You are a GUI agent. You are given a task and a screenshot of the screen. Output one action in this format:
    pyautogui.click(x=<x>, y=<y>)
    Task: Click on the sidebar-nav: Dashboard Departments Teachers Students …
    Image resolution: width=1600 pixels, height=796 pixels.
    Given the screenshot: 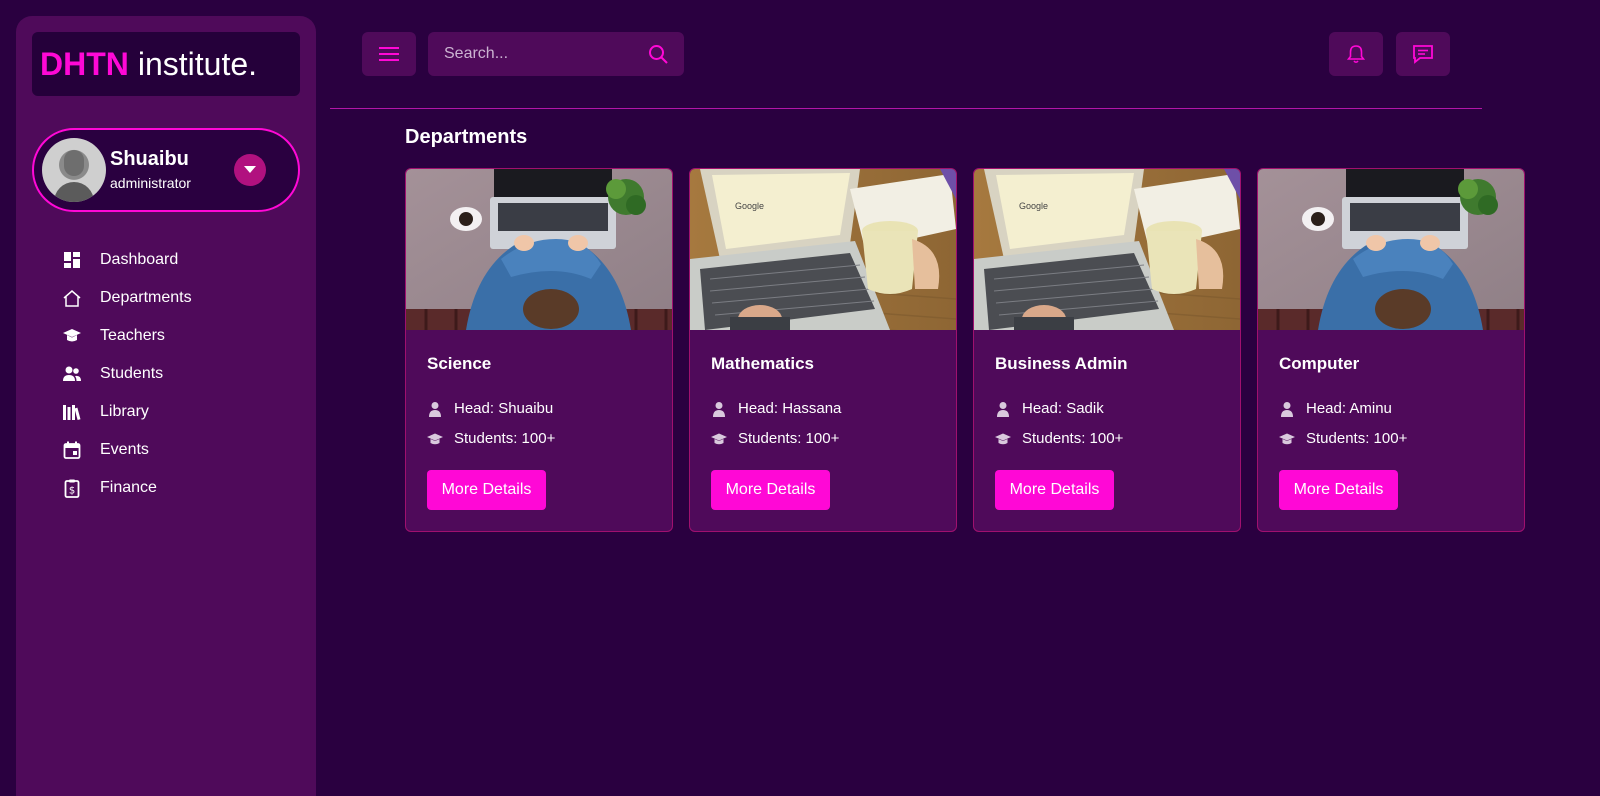 What is the action you would take?
    pyautogui.click(x=127, y=374)
    